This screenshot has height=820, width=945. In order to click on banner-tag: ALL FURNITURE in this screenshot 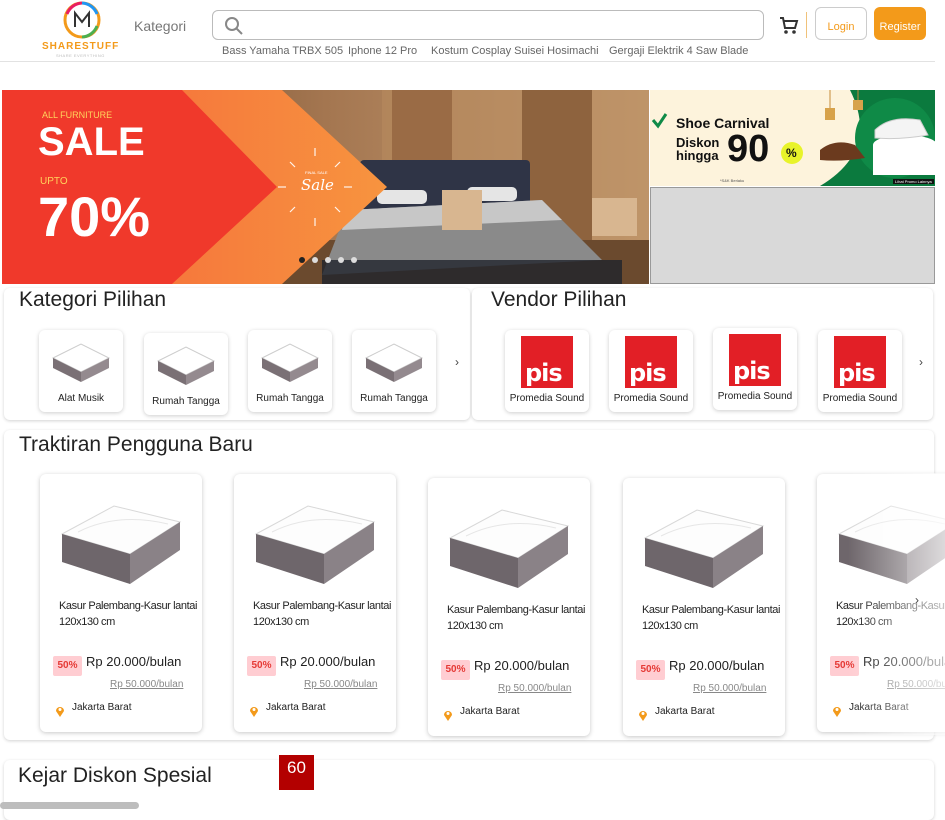, I will do `click(77, 115)`.